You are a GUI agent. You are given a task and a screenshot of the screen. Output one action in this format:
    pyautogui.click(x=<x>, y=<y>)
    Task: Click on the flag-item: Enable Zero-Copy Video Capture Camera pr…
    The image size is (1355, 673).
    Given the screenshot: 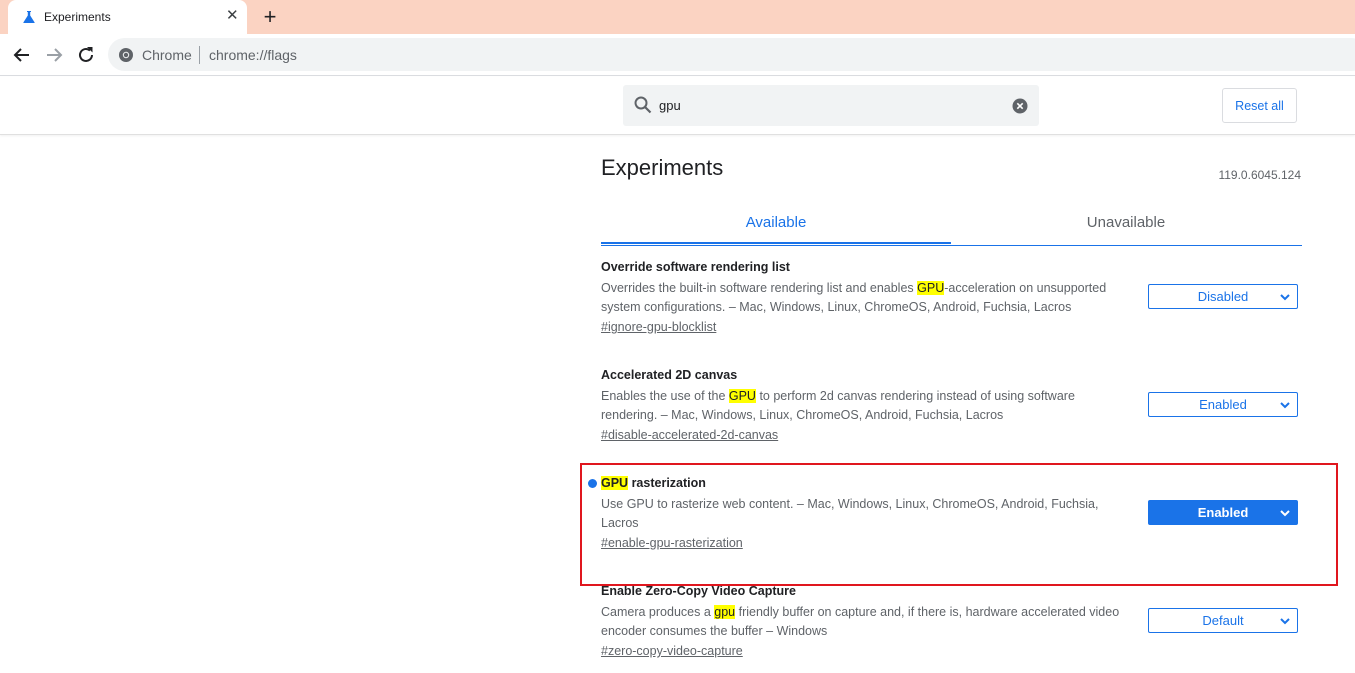 What is the action you would take?
    pyautogui.click(x=951, y=621)
    